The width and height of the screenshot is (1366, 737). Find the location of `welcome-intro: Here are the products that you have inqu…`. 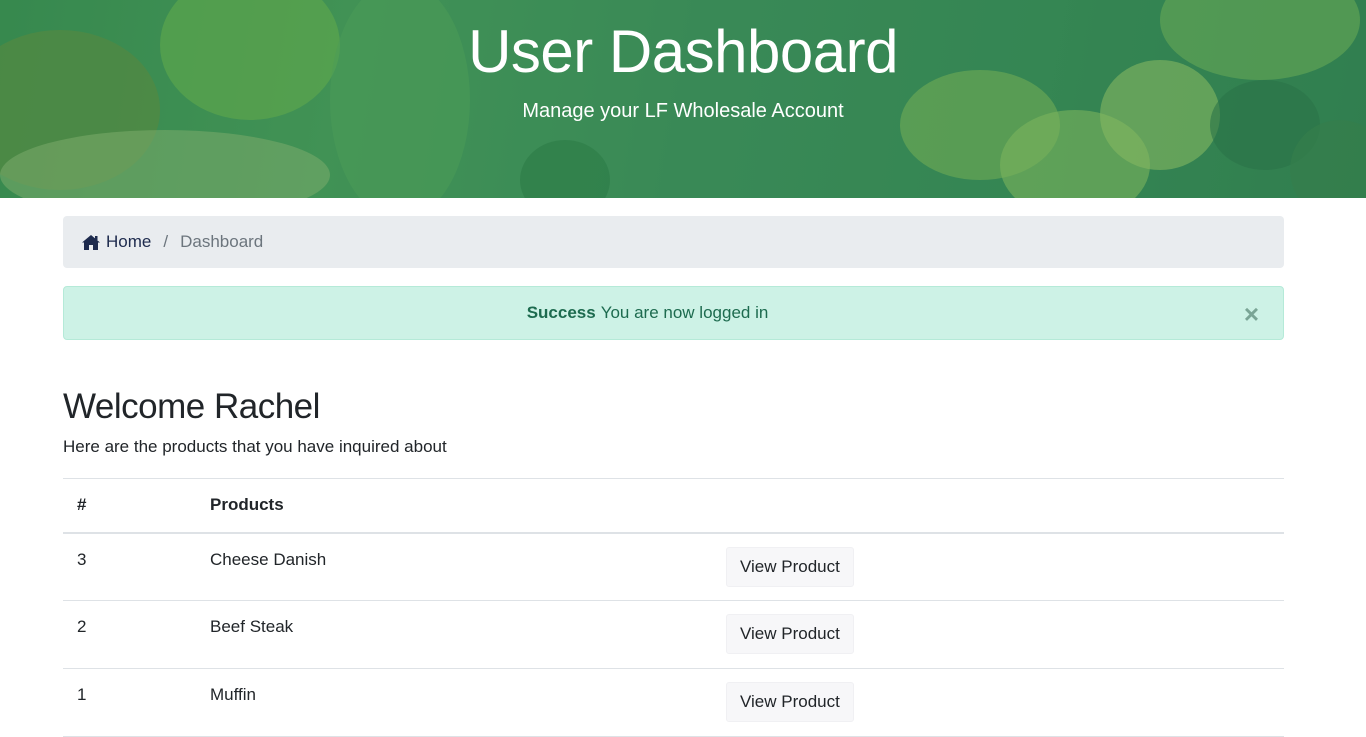

welcome-intro: Here are the products that you have inqu… is located at coordinates (255, 446).